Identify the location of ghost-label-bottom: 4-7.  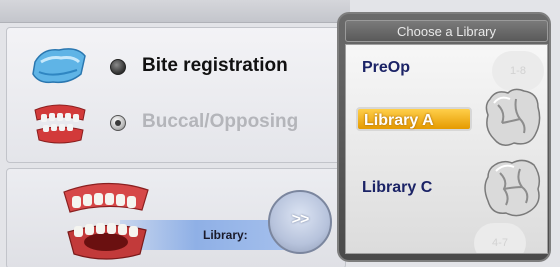
(500, 238).